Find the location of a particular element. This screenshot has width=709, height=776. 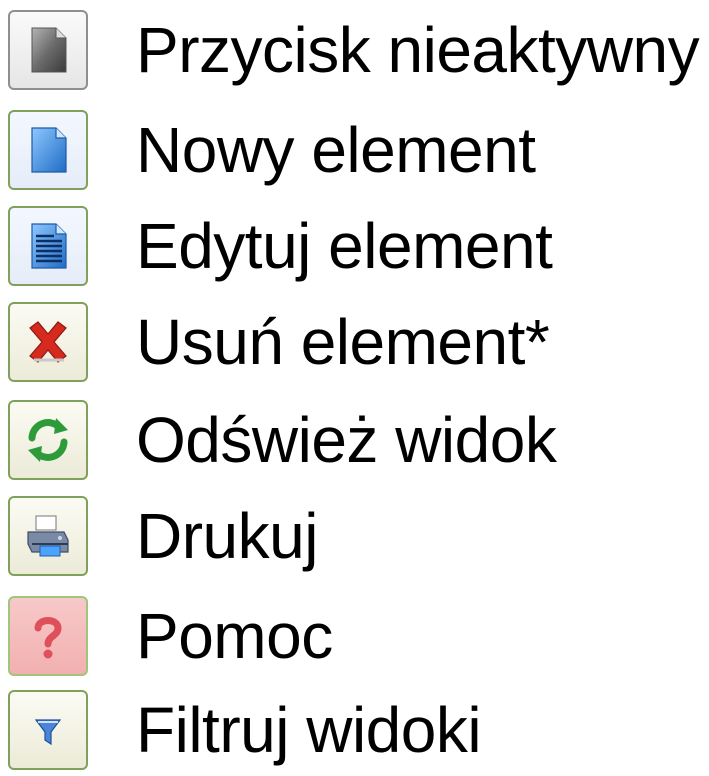

new-element-button is located at coordinates (48, 150).